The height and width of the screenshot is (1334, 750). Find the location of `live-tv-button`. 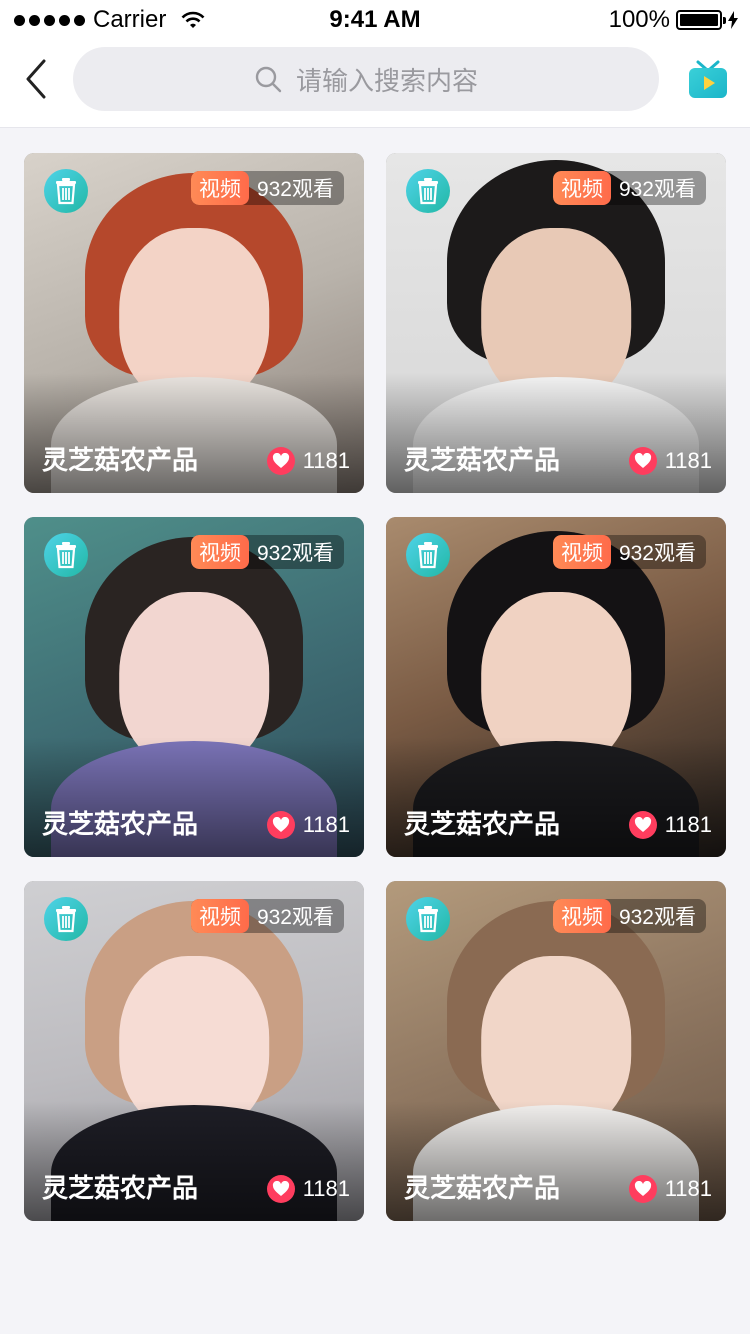

live-tv-button is located at coordinates (708, 80).